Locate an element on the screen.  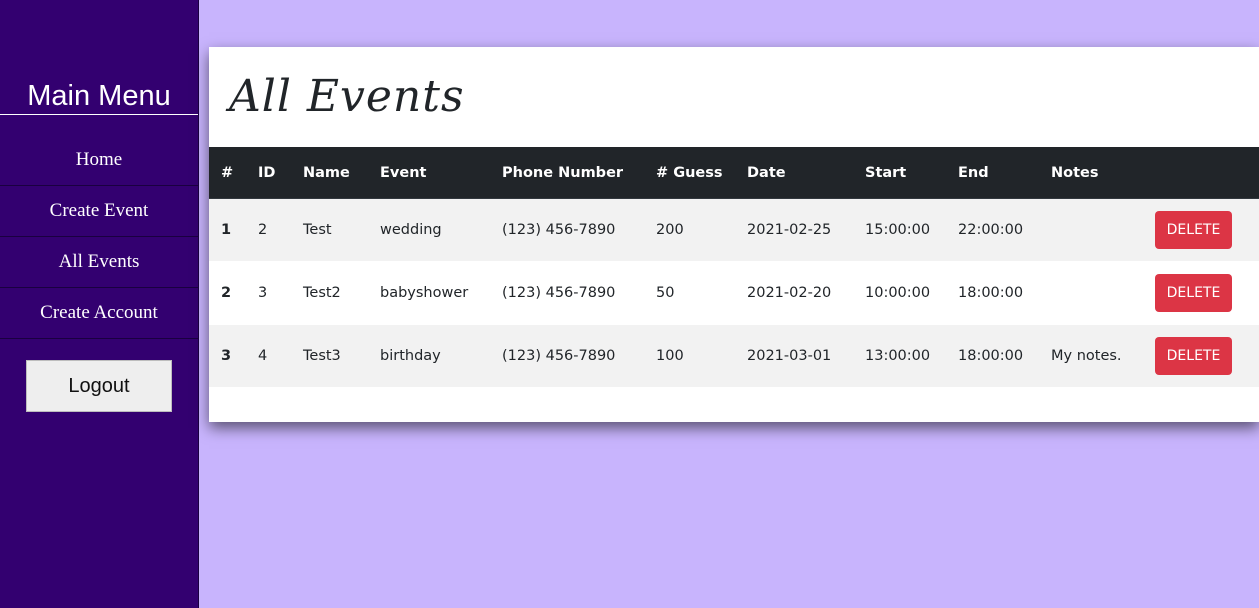
column-header-start: Start is located at coordinates (911, 173).